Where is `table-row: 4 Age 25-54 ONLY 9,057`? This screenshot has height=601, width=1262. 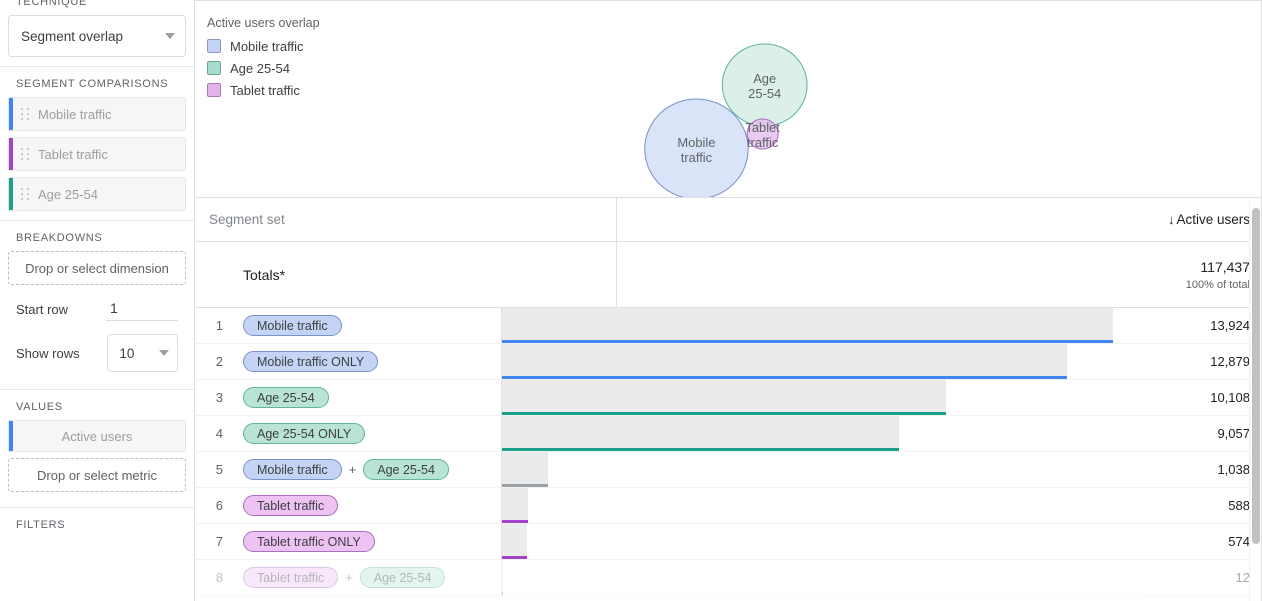
table-row: 4 Age 25-54 ONLY 9,057 is located at coordinates (728, 434).